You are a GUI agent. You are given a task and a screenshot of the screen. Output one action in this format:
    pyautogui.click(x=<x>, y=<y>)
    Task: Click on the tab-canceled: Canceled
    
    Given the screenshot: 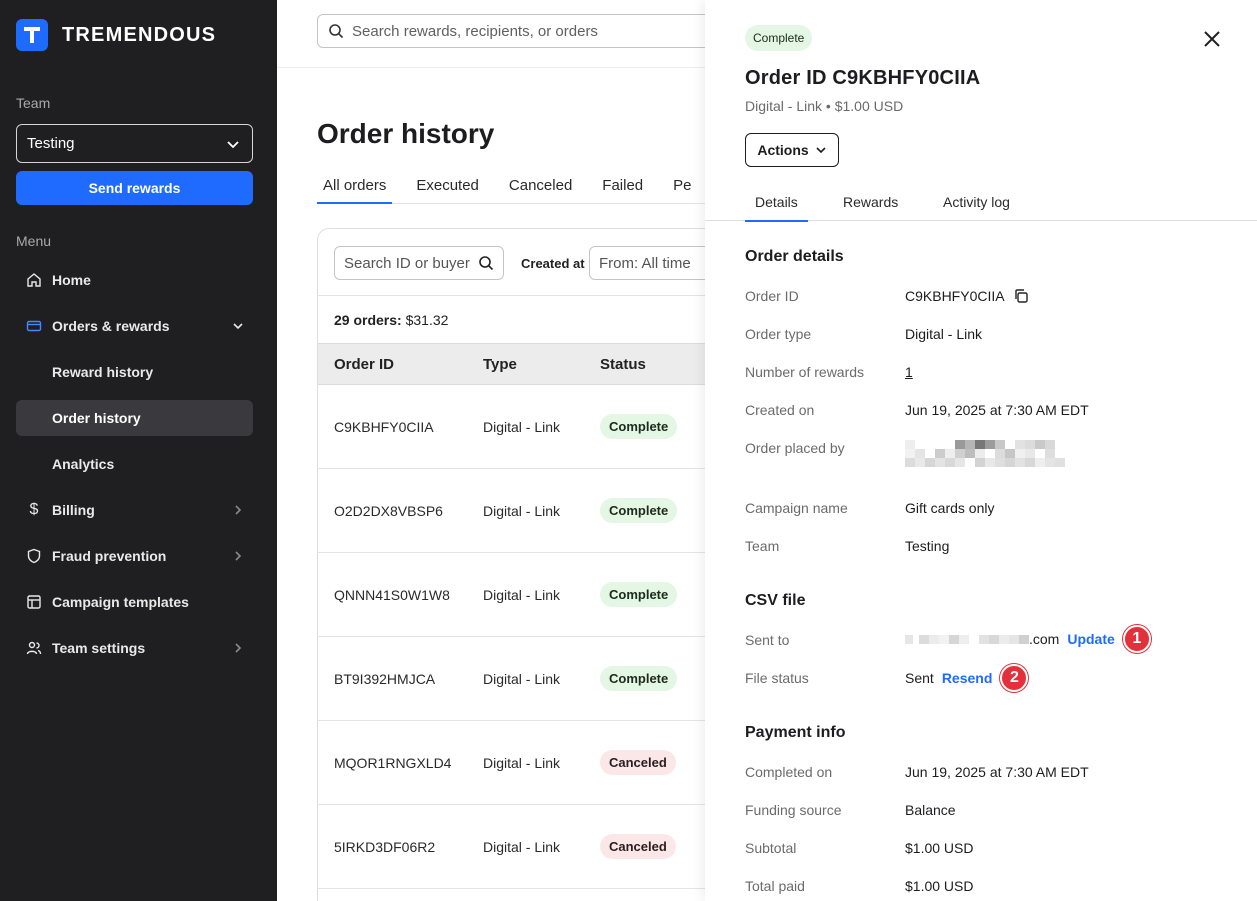 What is the action you would take?
    pyautogui.click(x=540, y=187)
    